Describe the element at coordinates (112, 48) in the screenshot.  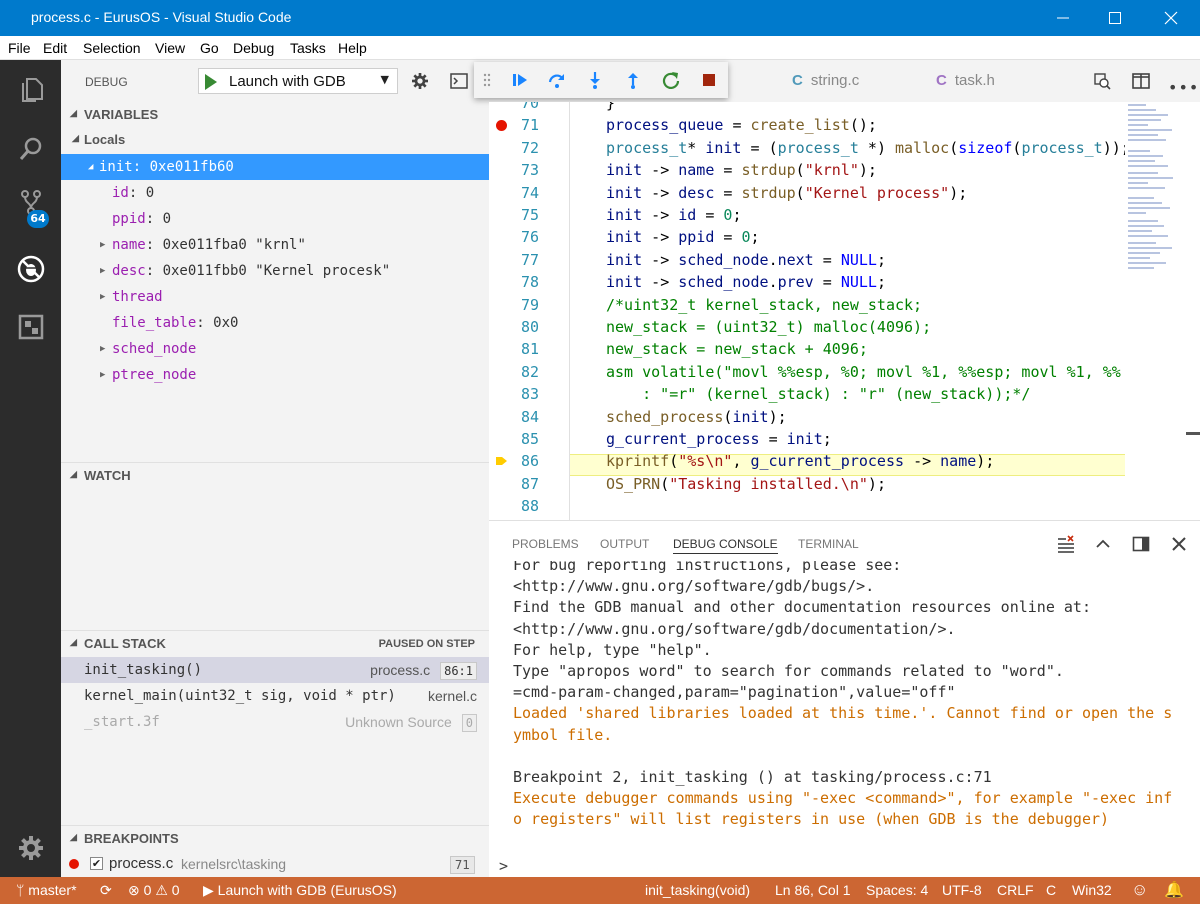
I see `menu-selection: Selection` at that location.